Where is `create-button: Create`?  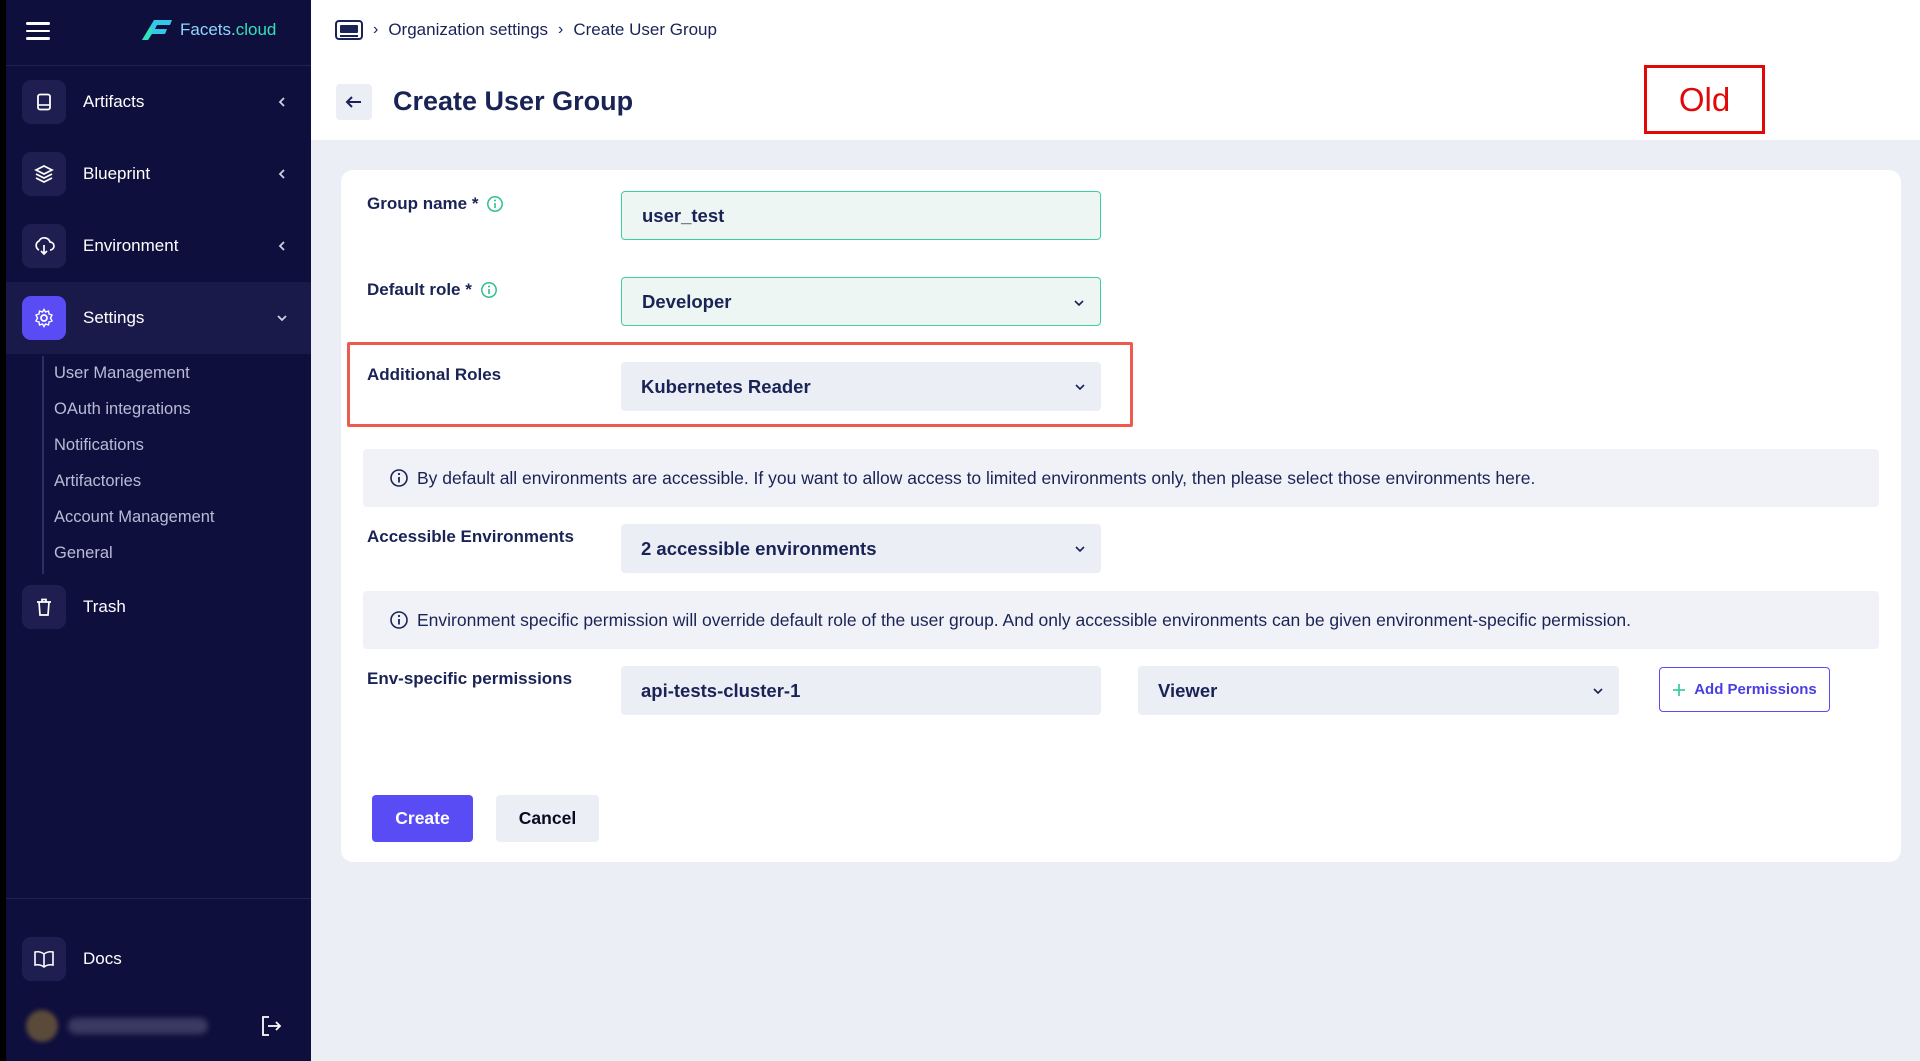 create-button: Create is located at coordinates (422, 818).